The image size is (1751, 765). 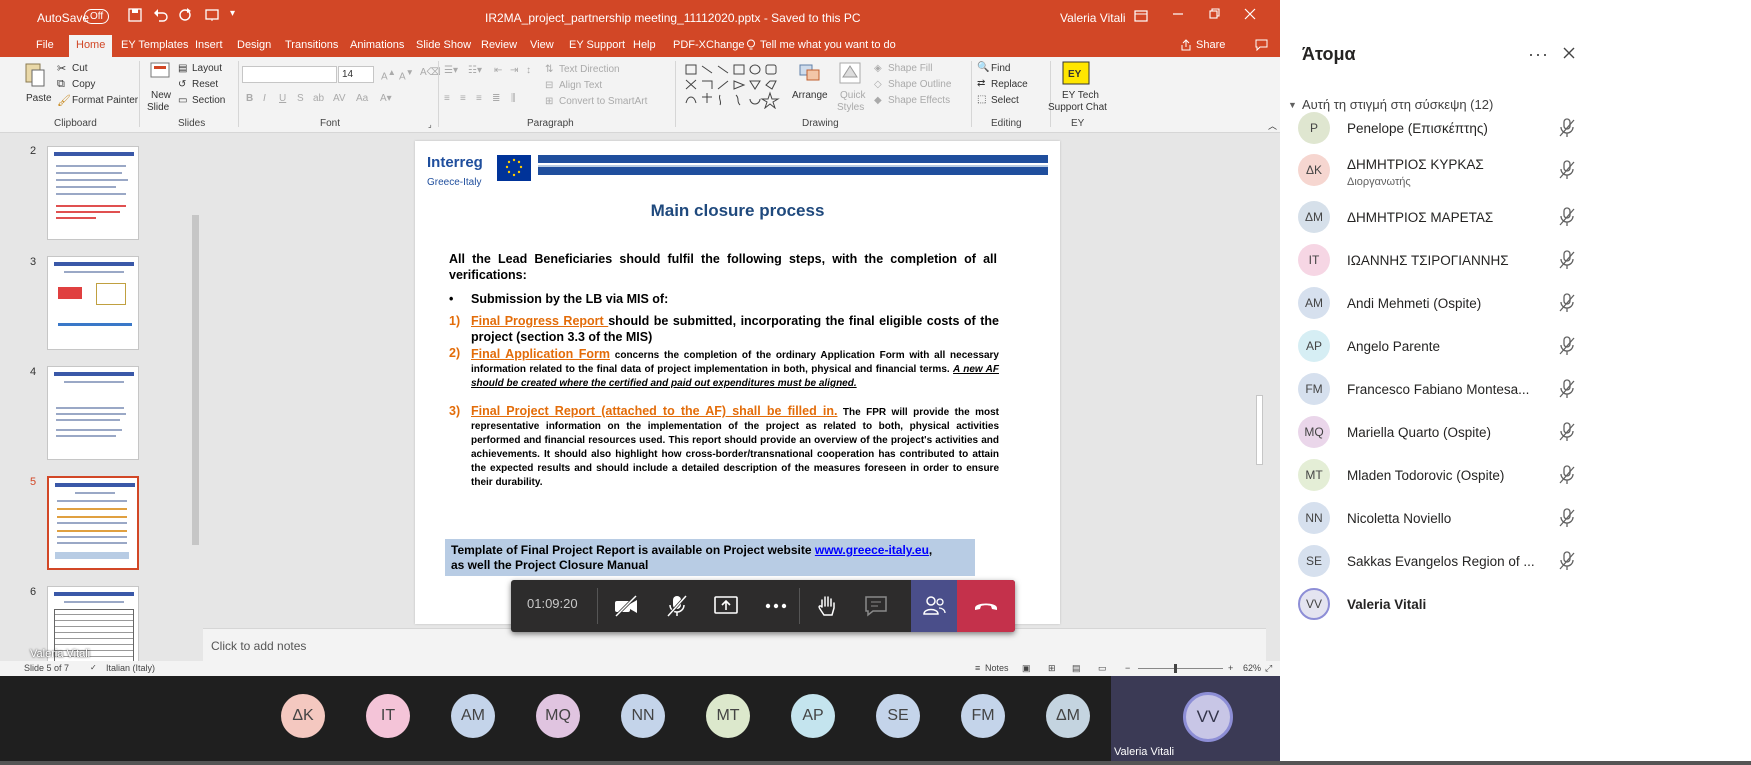 What do you see at coordinates (726, 606) in the screenshot?
I see `share-screen-icon` at bounding box center [726, 606].